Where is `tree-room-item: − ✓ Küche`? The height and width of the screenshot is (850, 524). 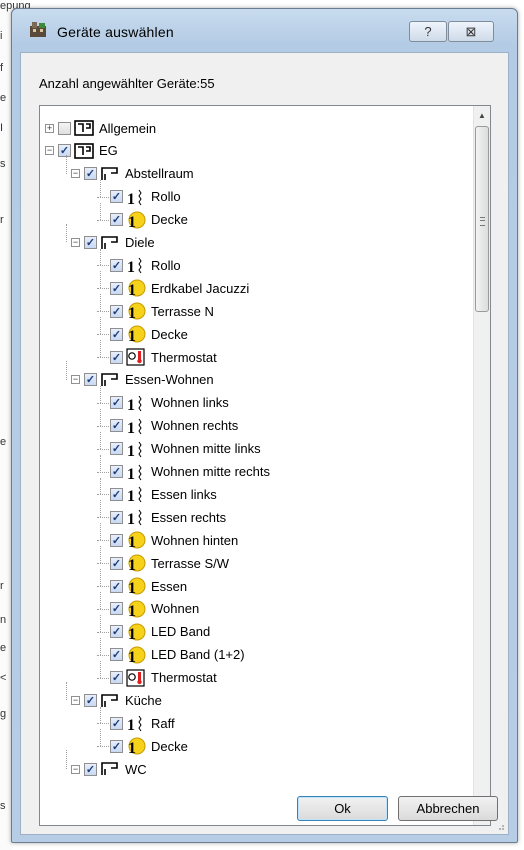
tree-room-item: − ✓ Küche is located at coordinates (116, 701).